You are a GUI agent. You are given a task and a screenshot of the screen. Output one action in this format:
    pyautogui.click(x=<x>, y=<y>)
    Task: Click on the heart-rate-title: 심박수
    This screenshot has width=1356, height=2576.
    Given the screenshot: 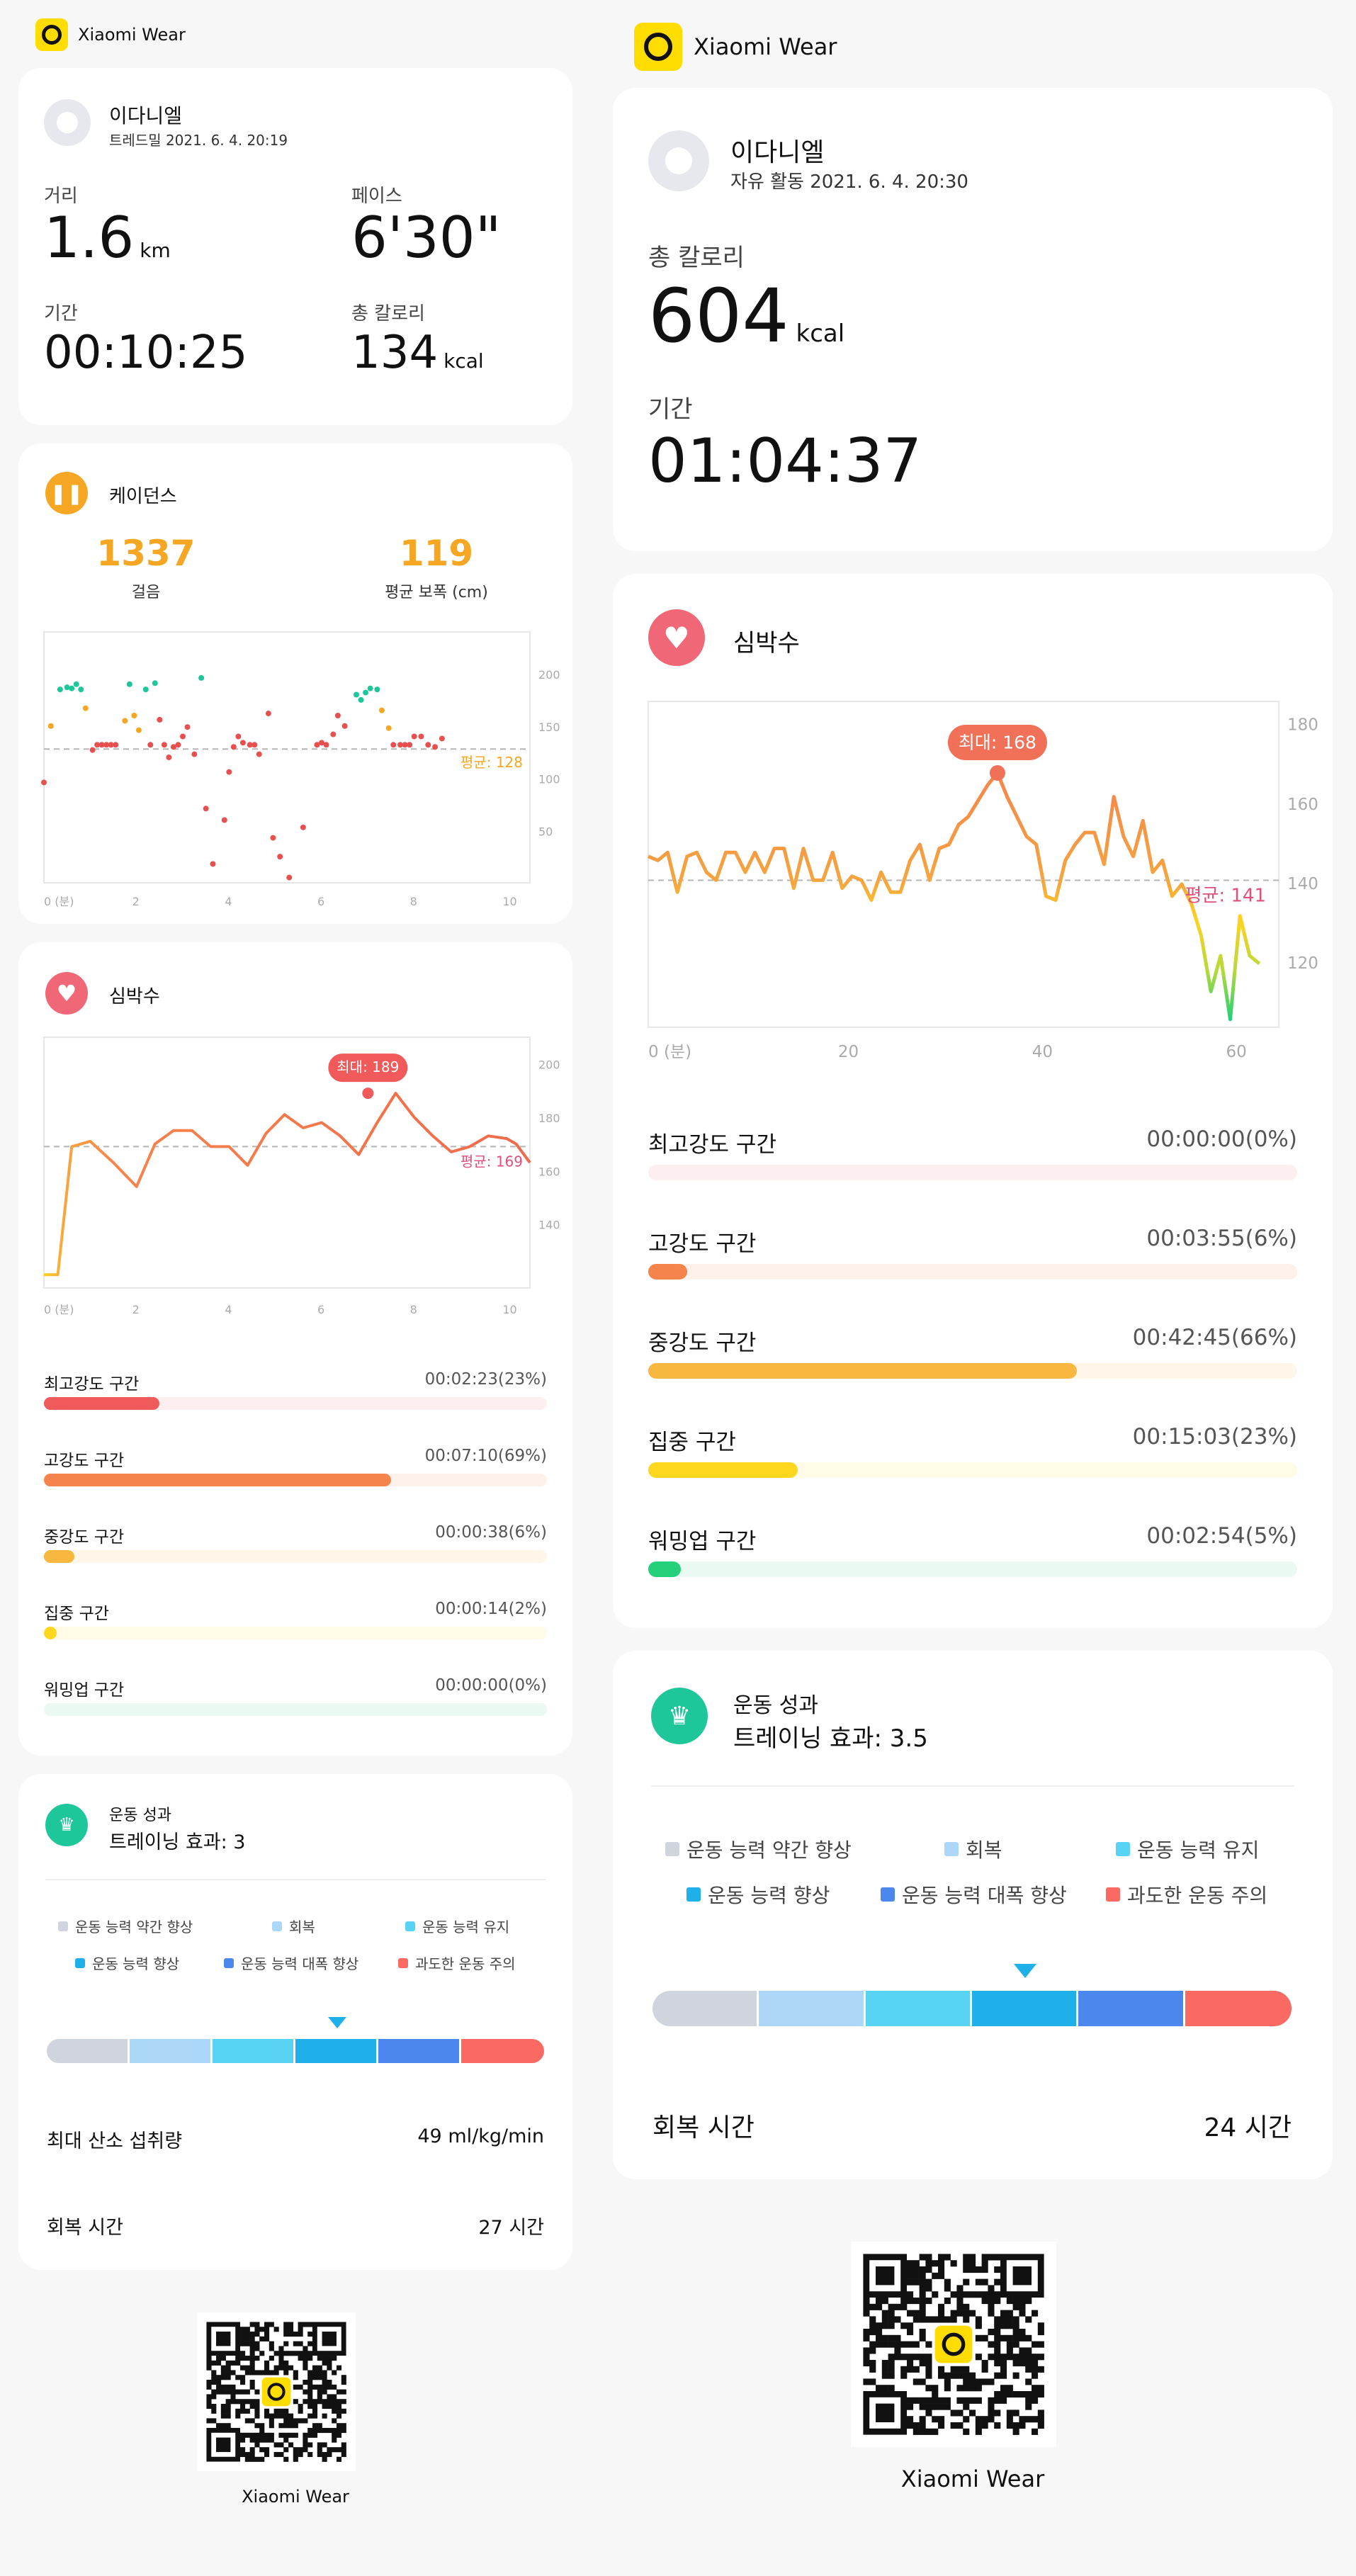 What is the action you would take?
    pyautogui.click(x=135, y=996)
    